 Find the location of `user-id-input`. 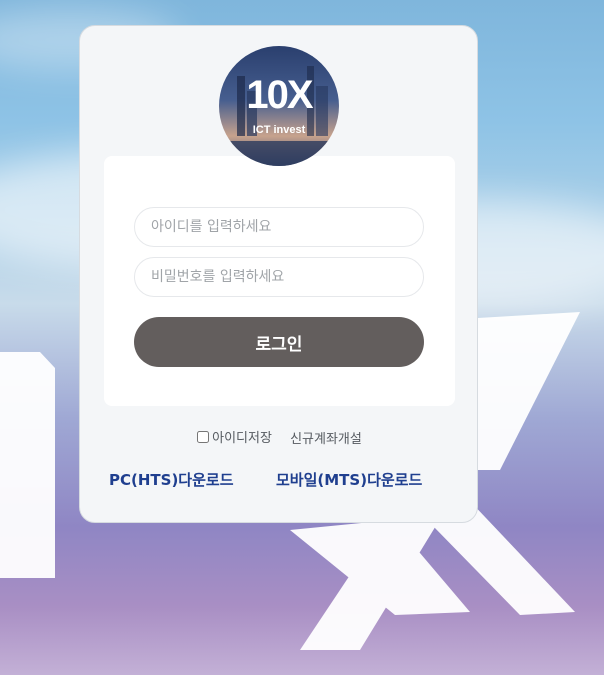

user-id-input is located at coordinates (279, 227).